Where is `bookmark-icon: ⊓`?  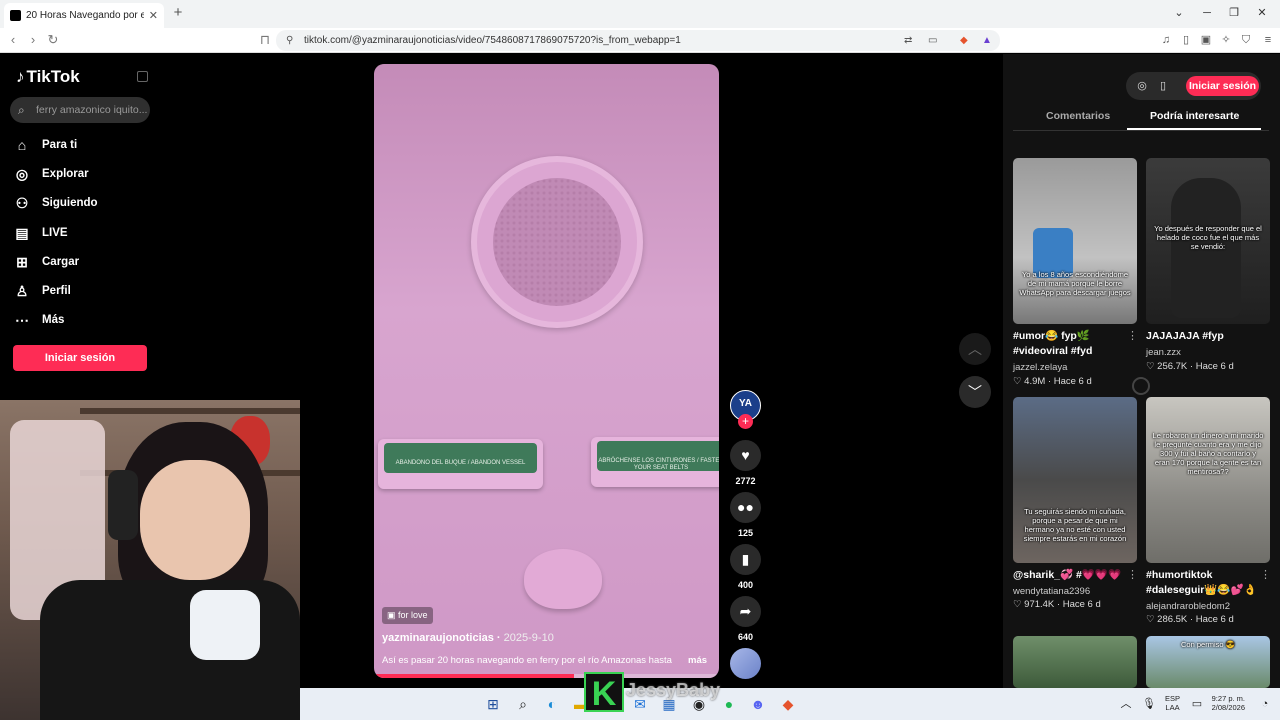
bookmark-icon: ⊓ is located at coordinates (265, 40).